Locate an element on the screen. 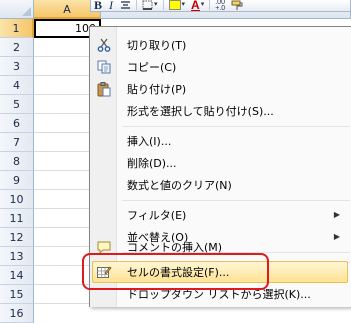  submenu-arrow-icon: ▶ is located at coordinates (336, 214).